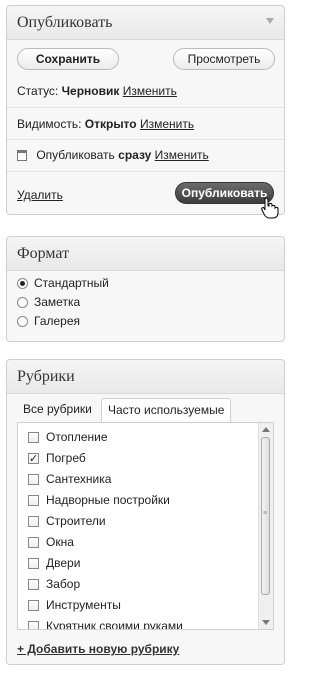 The width and height of the screenshot is (320, 673). I want to click on delete-link: Удалить, so click(40, 195).